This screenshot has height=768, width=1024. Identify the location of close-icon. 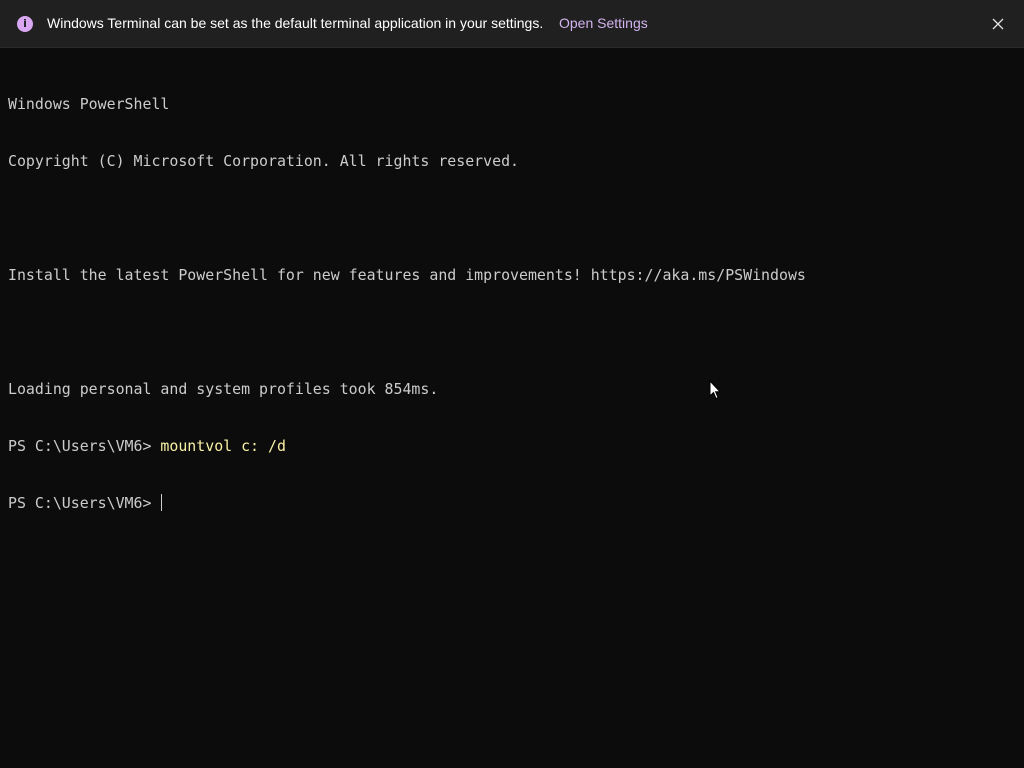
(998, 24).